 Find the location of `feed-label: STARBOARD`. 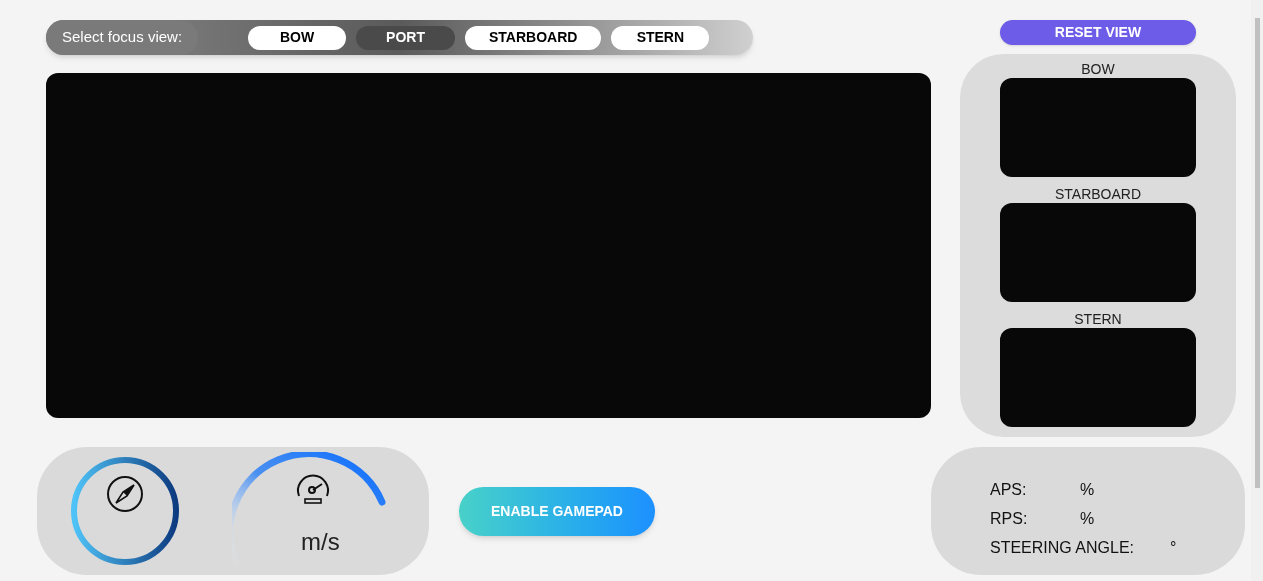

feed-label: STARBOARD is located at coordinates (1098, 194).